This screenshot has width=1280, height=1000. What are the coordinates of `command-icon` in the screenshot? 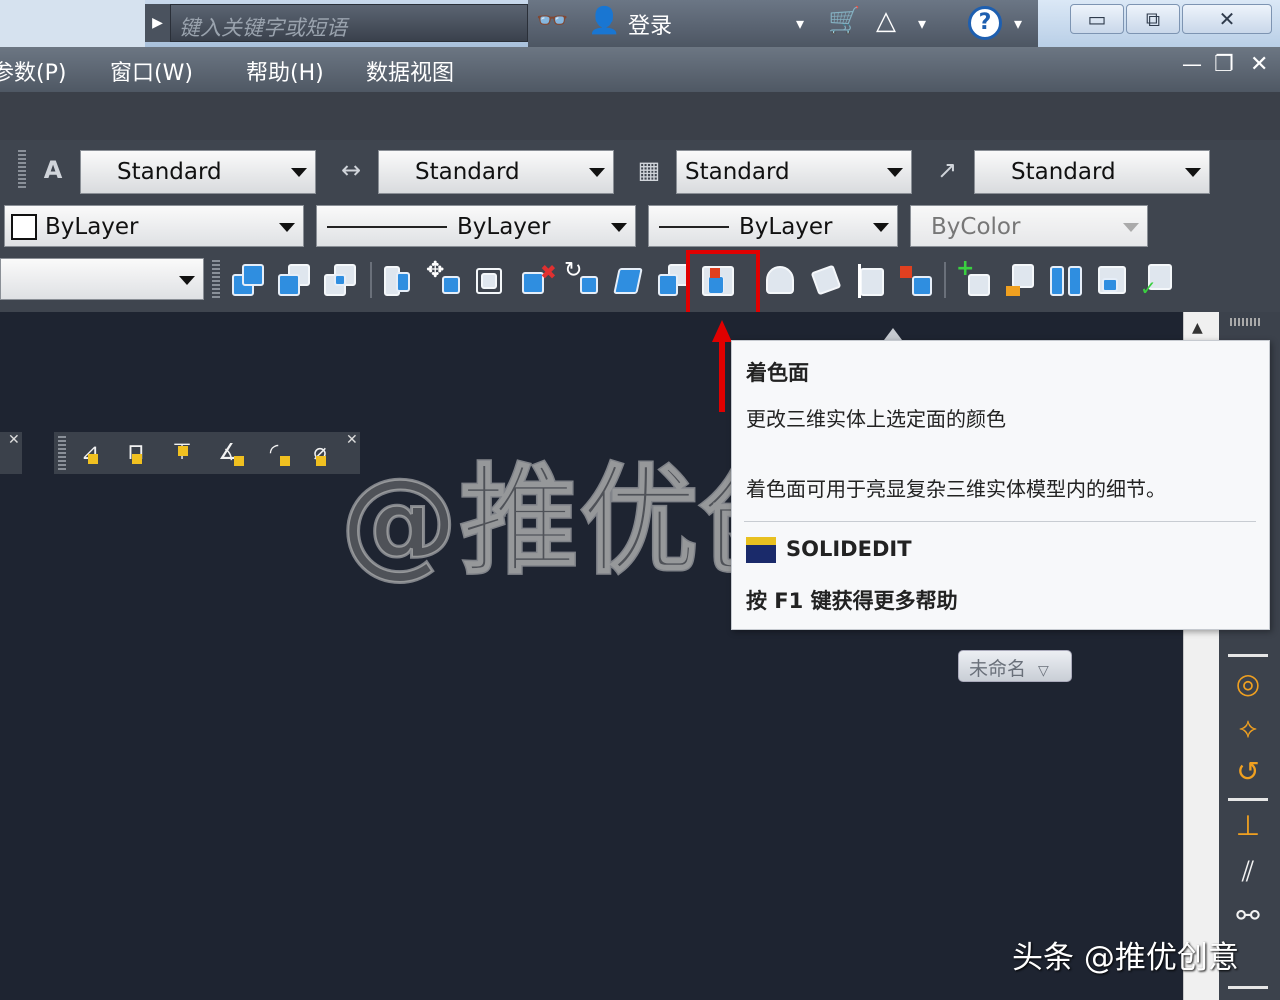 It's located at (761, 550).